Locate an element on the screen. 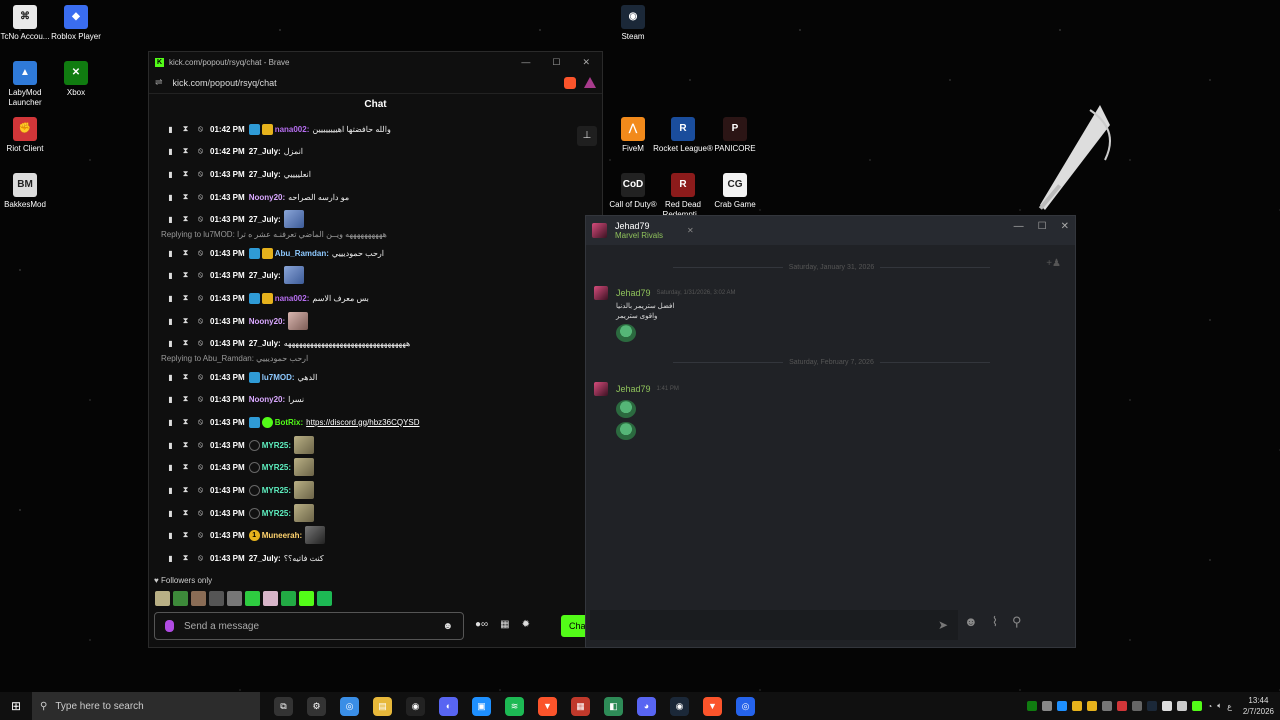 The height and width of the screenshot is (720, 1280). chat-message: ▮ ⧗ ⦸ 01:43 PM 27_July: كنت فاتيه؟؟ is located at coordinates (243, 558).